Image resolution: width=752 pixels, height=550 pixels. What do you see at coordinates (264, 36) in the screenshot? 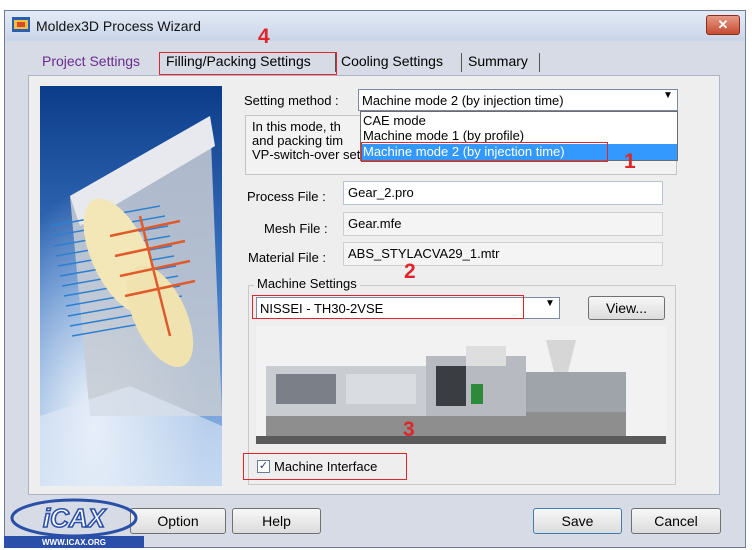
I see `annotation-number-4: 4` at bounding box center [264, 36].